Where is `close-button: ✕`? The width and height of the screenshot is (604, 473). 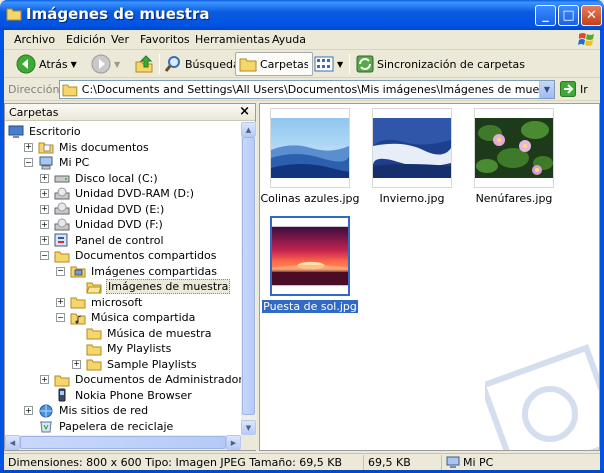
close-button: ✕ is located at coordinates (591, 15).